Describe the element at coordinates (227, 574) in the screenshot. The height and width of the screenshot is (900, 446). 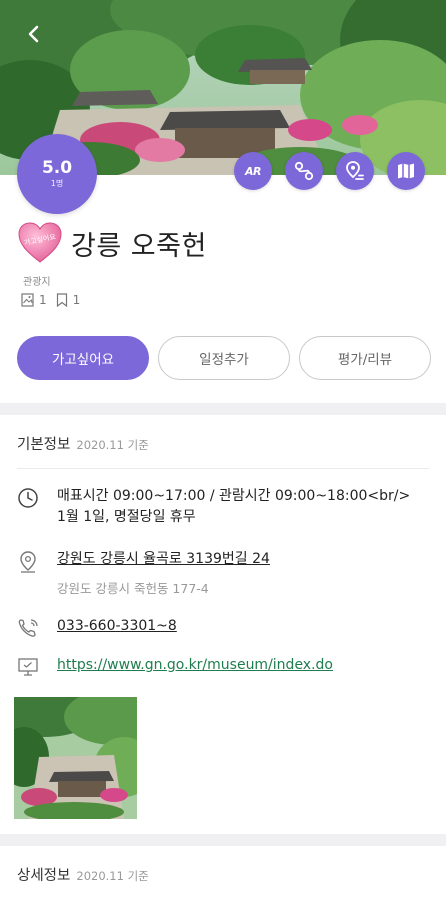
I see `address-row: 강원도 강릉시 율곡로 3139번길 24 강원도 강릉시 죽헌동 177-4` at that location.